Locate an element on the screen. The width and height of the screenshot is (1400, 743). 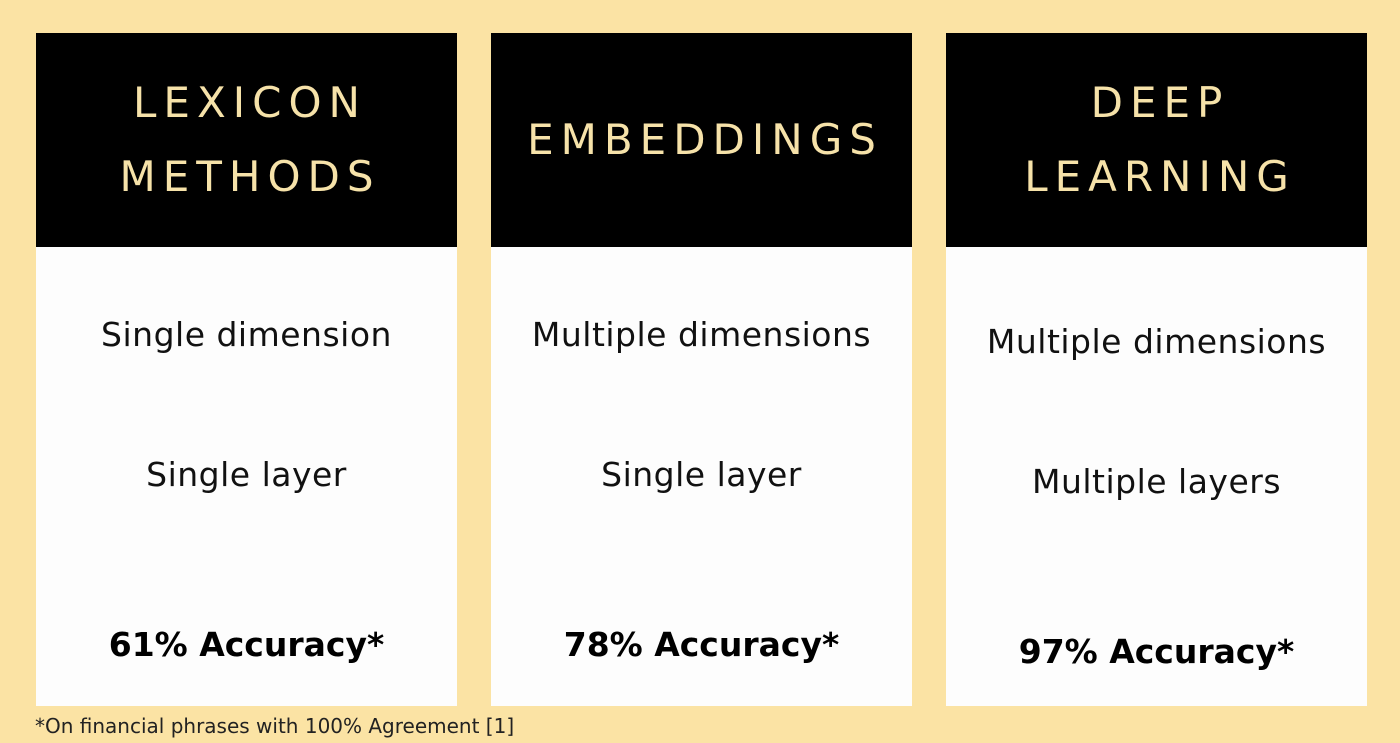
card-title-line: DEEP is located at coordinates (1160, 102).